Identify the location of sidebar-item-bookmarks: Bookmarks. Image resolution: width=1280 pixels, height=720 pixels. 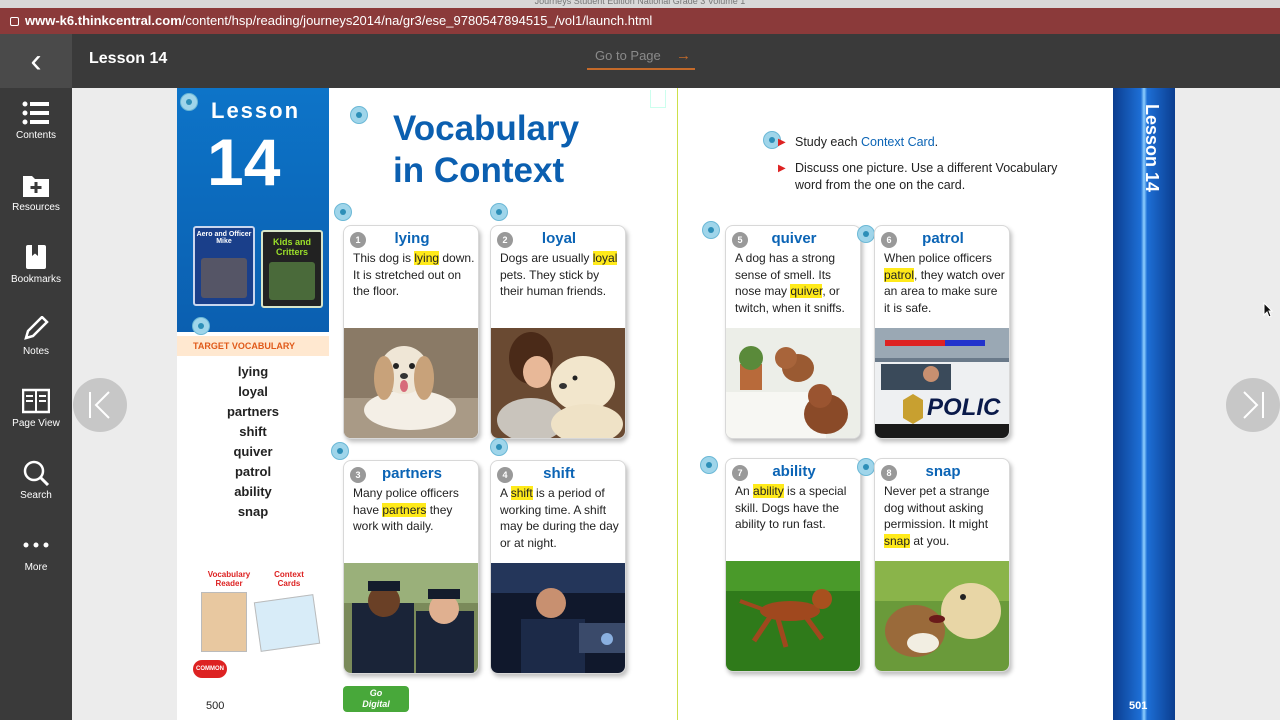
(36, 277).